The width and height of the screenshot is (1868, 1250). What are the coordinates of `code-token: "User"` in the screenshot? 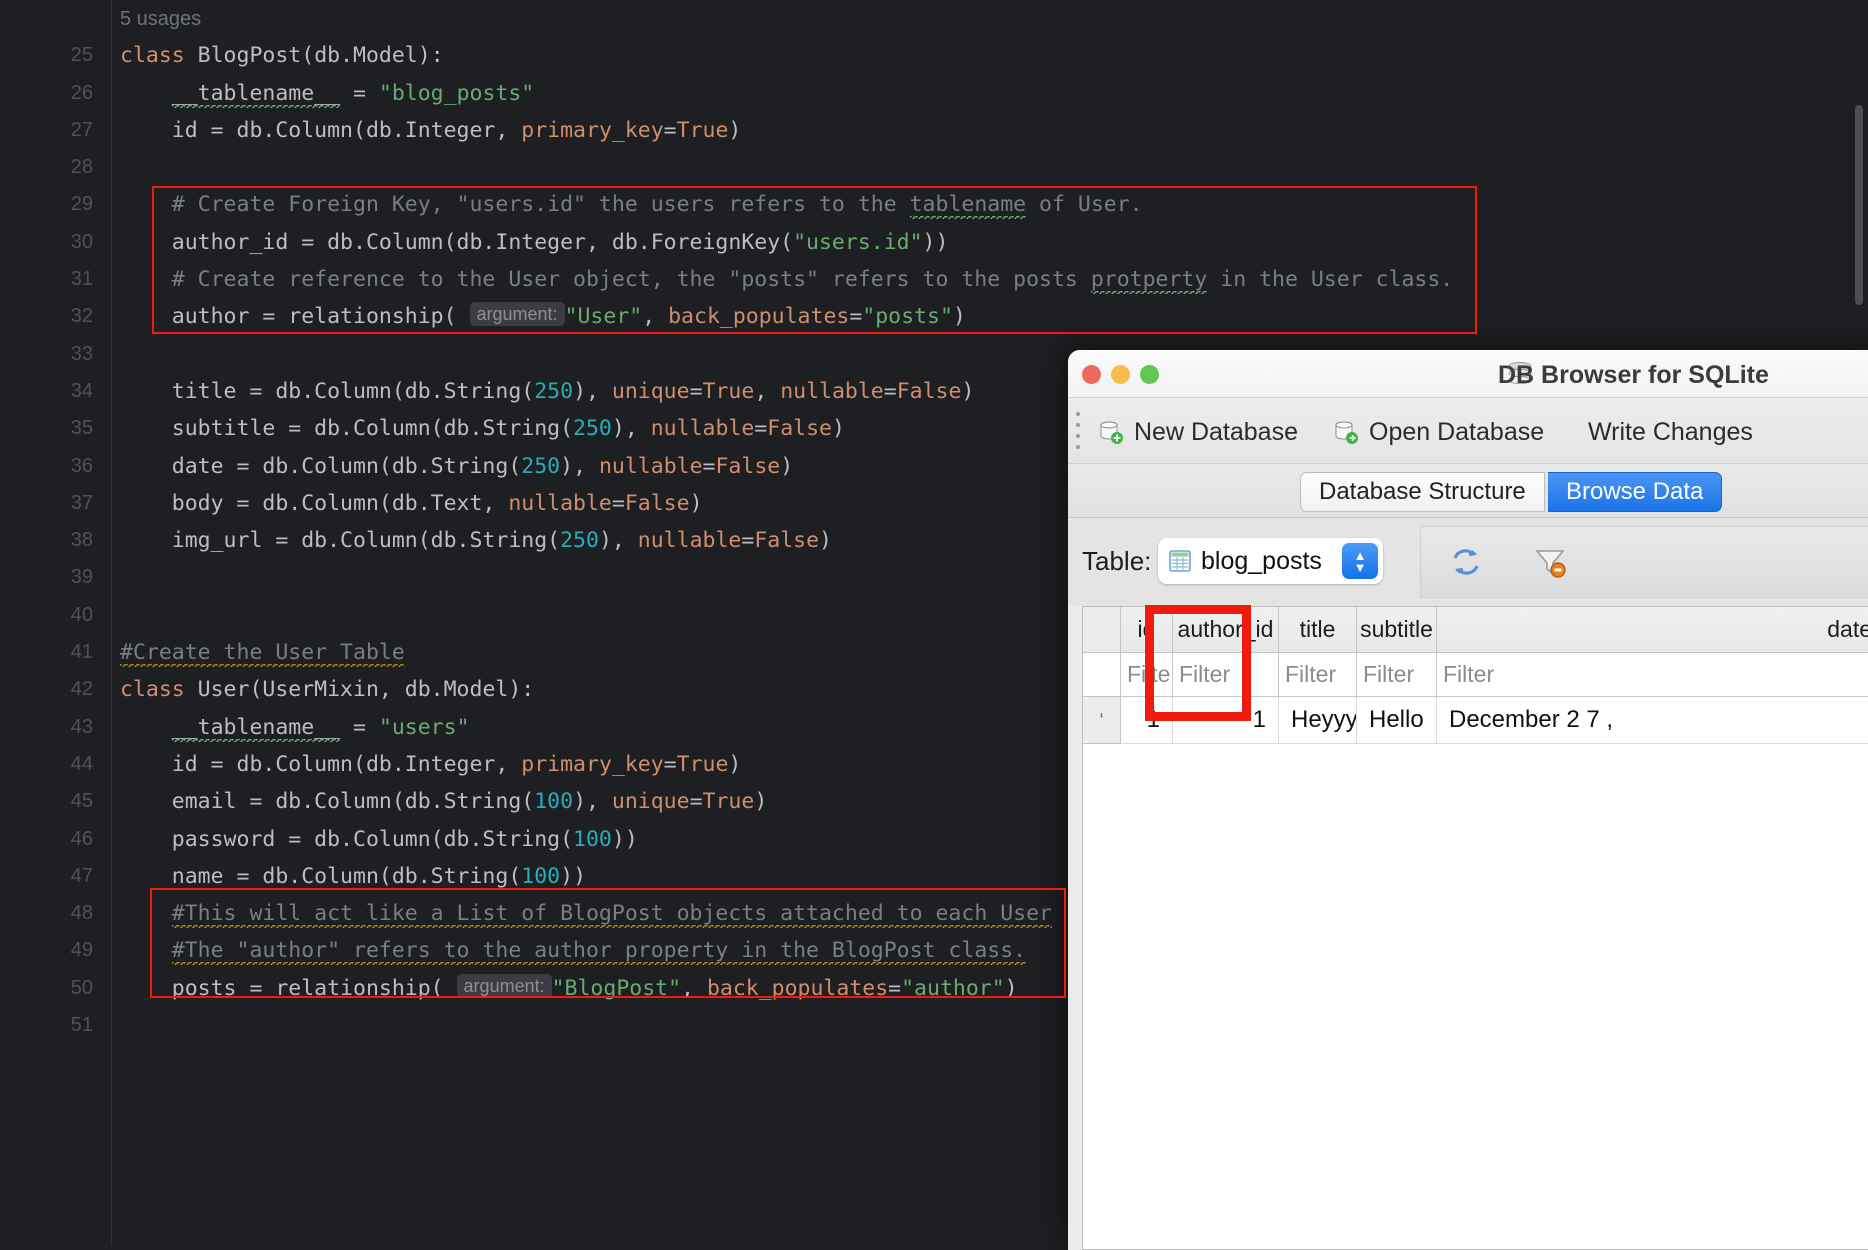 It's located at (603, 317).